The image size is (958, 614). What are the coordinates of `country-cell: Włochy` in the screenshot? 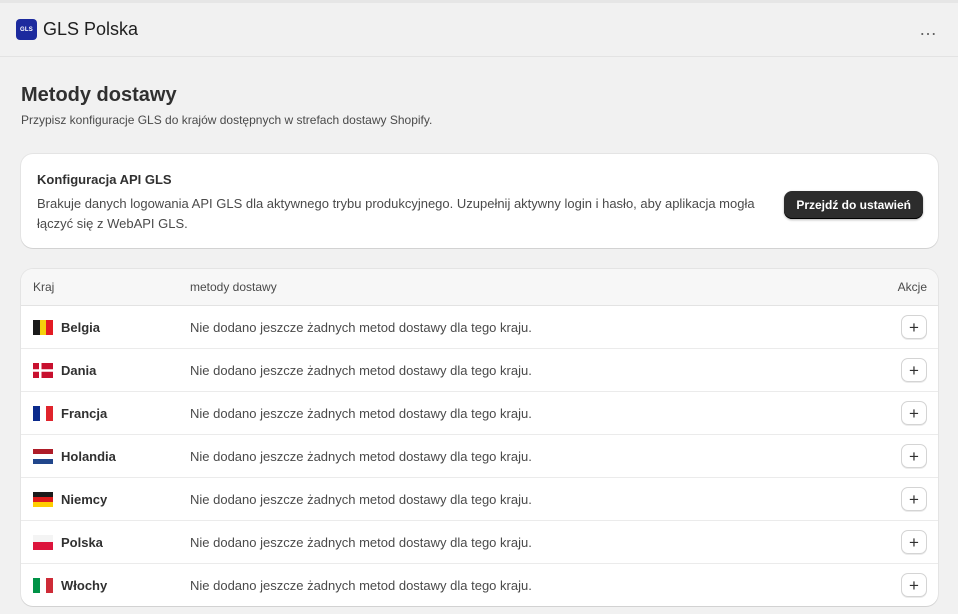 It's located at (105, 585).